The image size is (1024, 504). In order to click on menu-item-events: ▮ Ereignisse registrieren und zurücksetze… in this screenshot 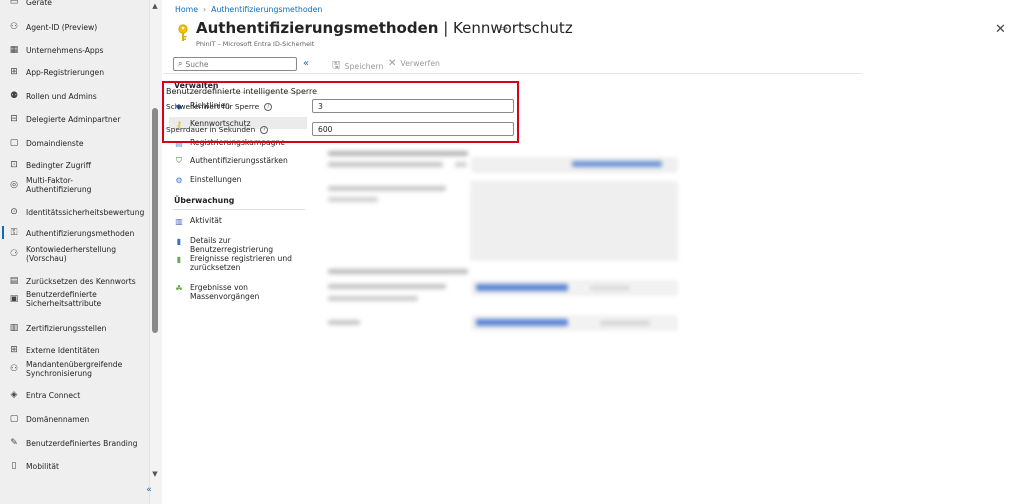, I will do `click(238, 263)`.